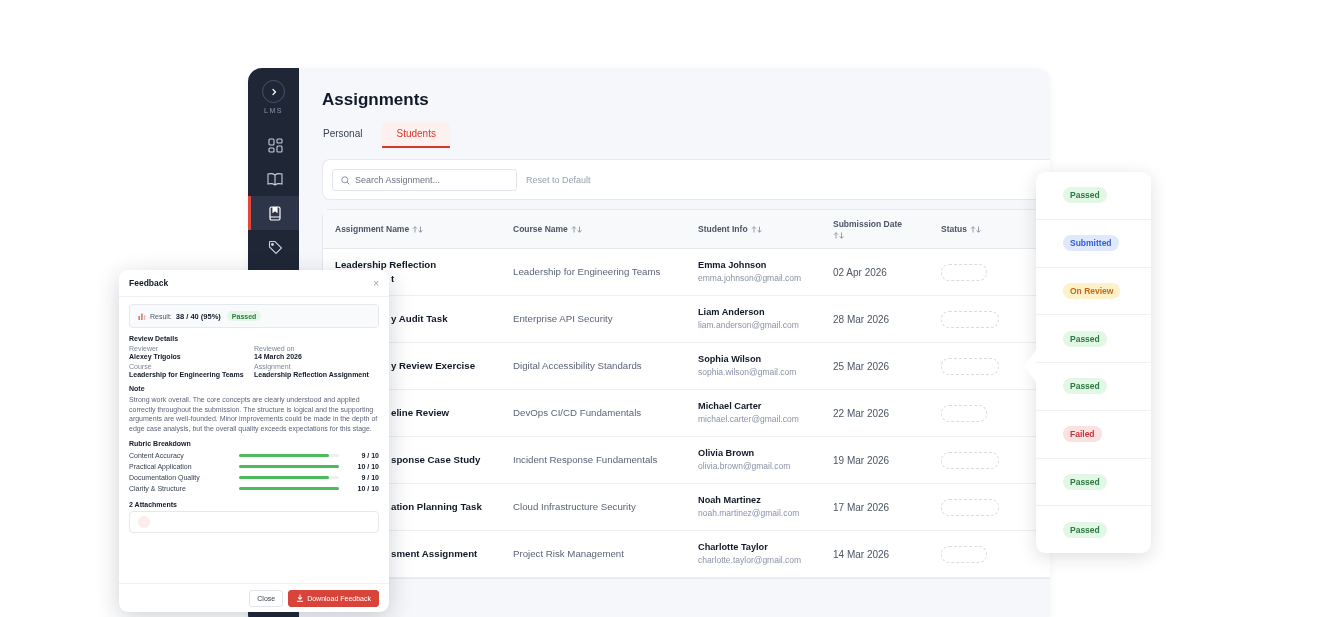 The height and width of the screenshot is (617, 1340). Describe the element at coordinates (750, 560) in the screenshot. I see `student-email: charlotte.taylor@gmail.com` at that location.